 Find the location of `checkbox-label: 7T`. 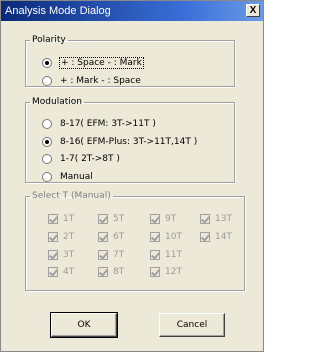

checkbox-label: 7T is located at coordinates (119, 255).